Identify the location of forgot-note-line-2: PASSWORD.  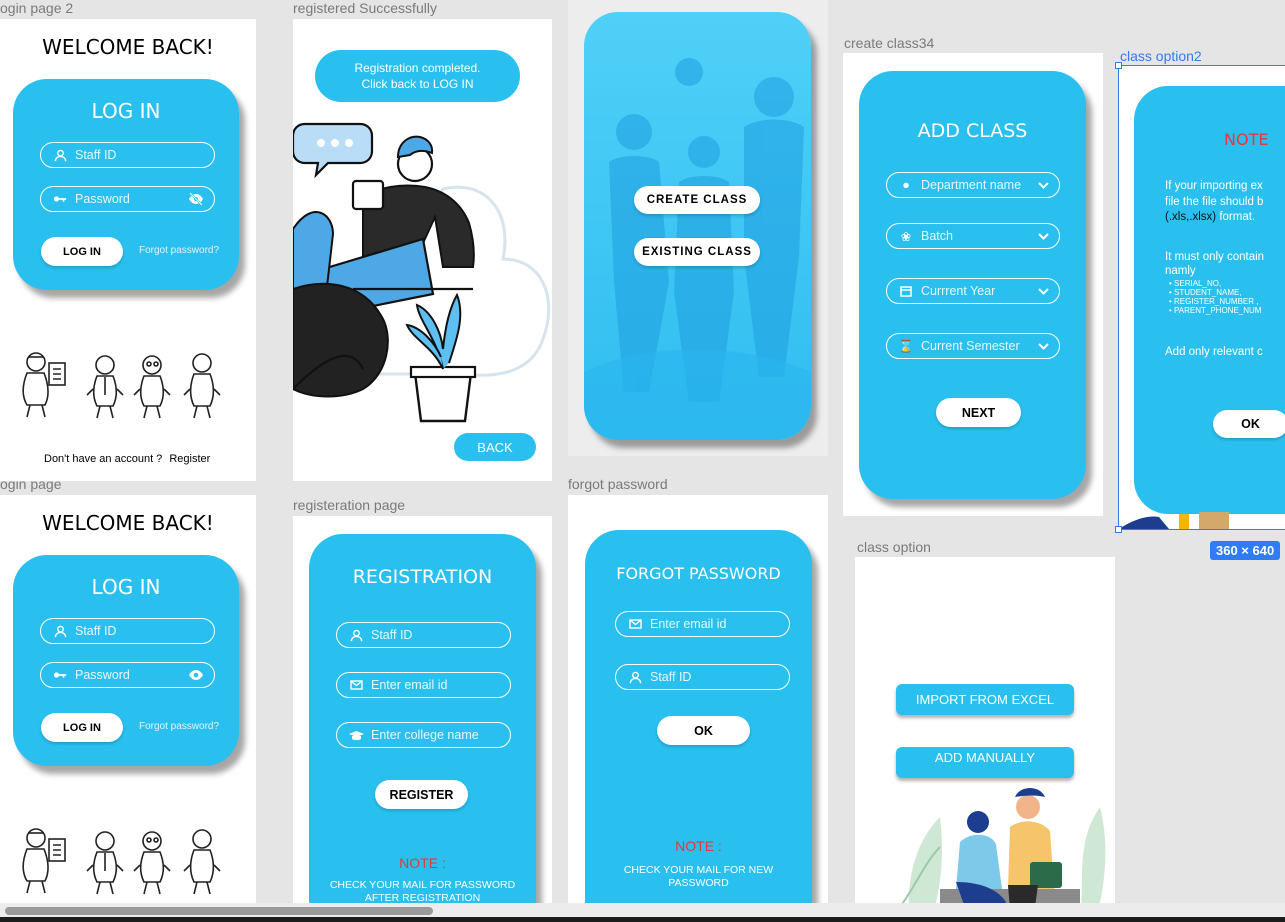
(698, 883).